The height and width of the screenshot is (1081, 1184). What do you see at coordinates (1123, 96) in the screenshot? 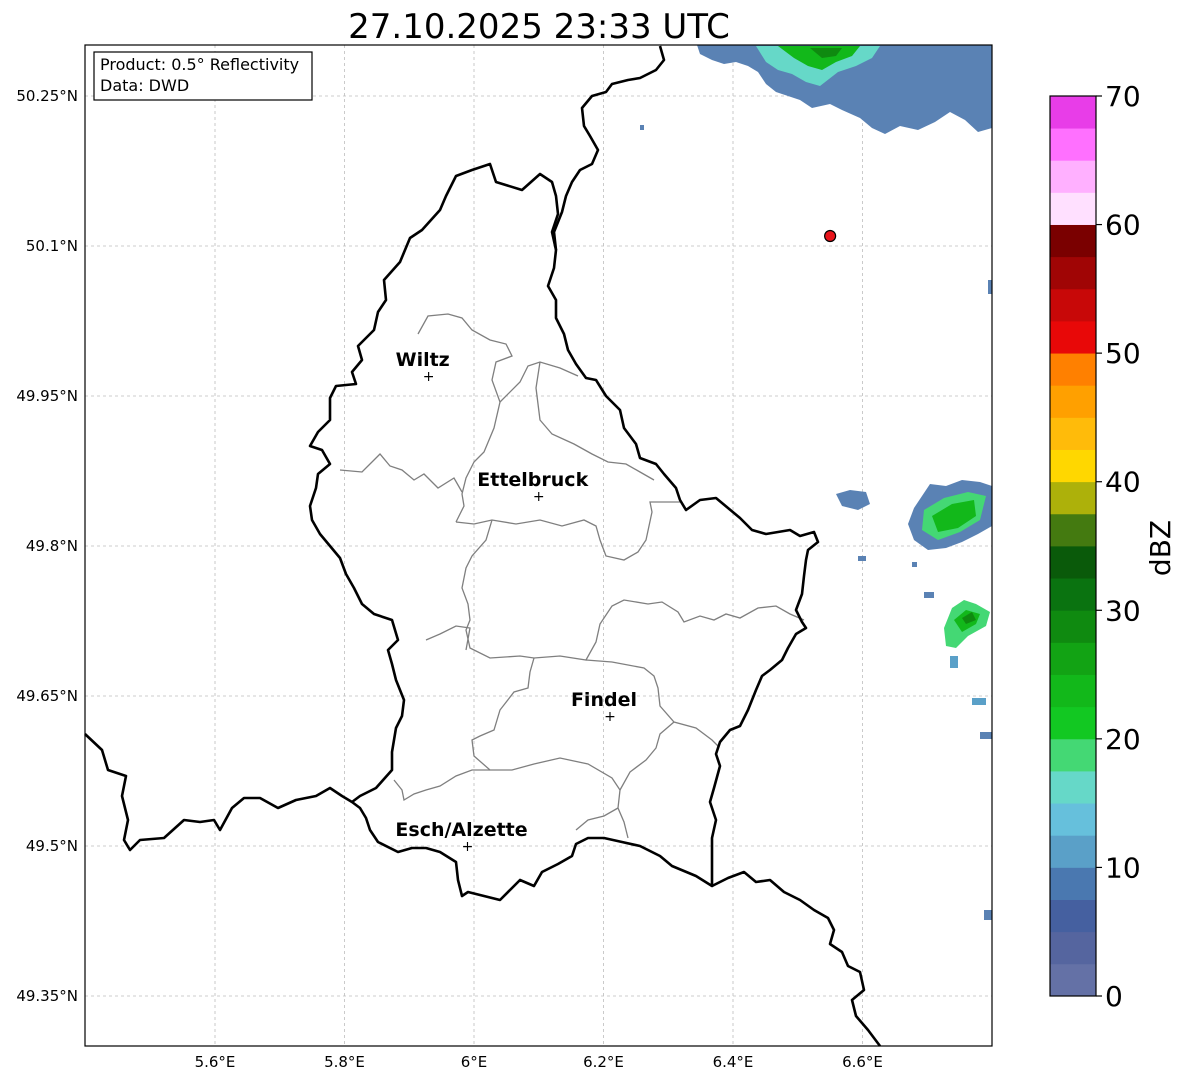
I see `colorbar-tick-label: 70` at bounding box center [1123, 96].